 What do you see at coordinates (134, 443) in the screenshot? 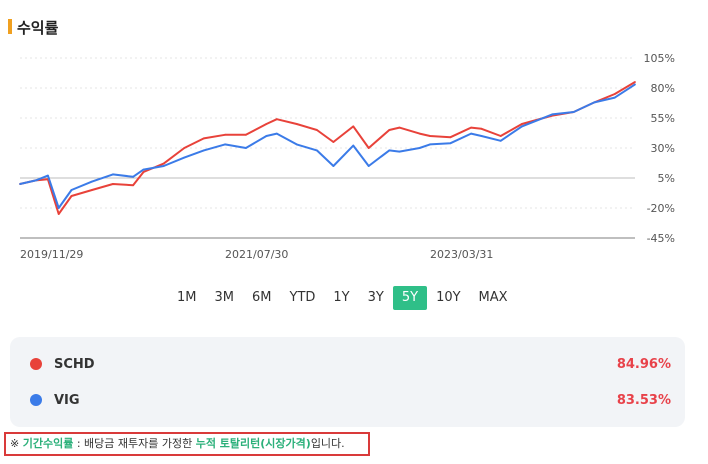
I see `note-middle: : 배당금 재투자를 가정한` at bounding box center [134, 443].